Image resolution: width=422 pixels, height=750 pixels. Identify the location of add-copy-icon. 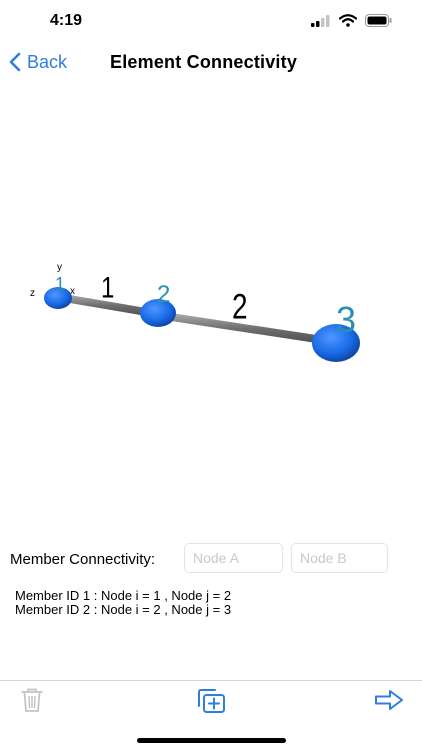
(211, 701).